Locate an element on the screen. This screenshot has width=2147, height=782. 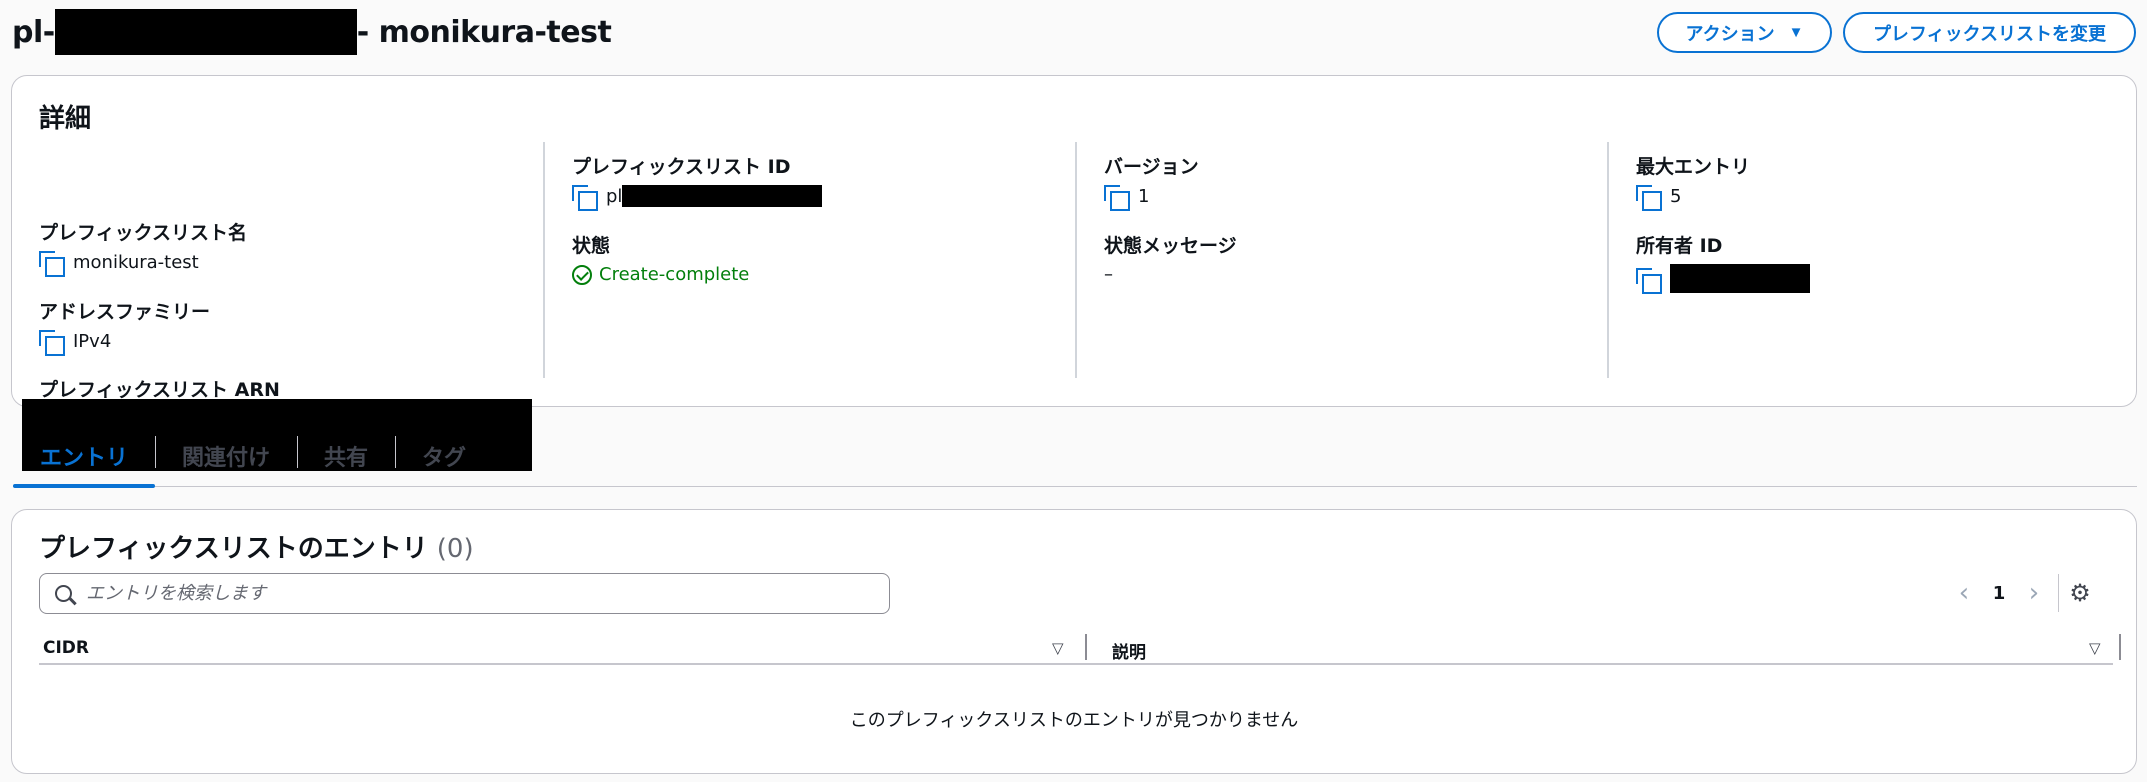
empty-state-message: このプレフィックスリストのエントリが見つかりません is located at coordinates (1074, 720).